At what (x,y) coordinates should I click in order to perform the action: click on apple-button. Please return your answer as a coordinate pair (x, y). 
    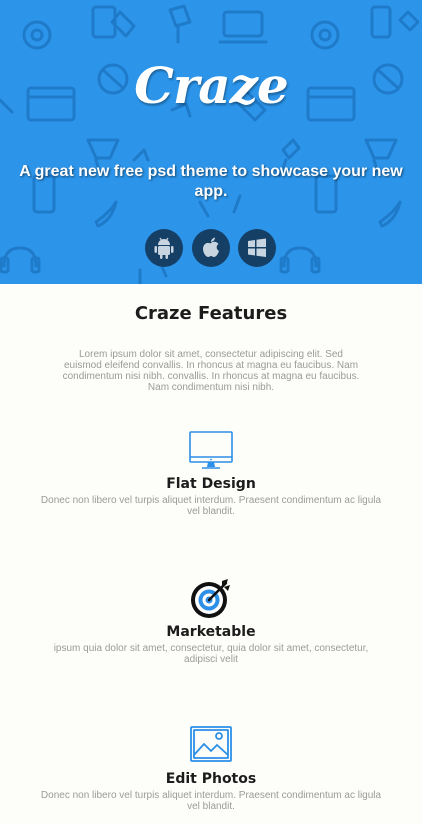
    Looking at the image, I should click on (211, 248).